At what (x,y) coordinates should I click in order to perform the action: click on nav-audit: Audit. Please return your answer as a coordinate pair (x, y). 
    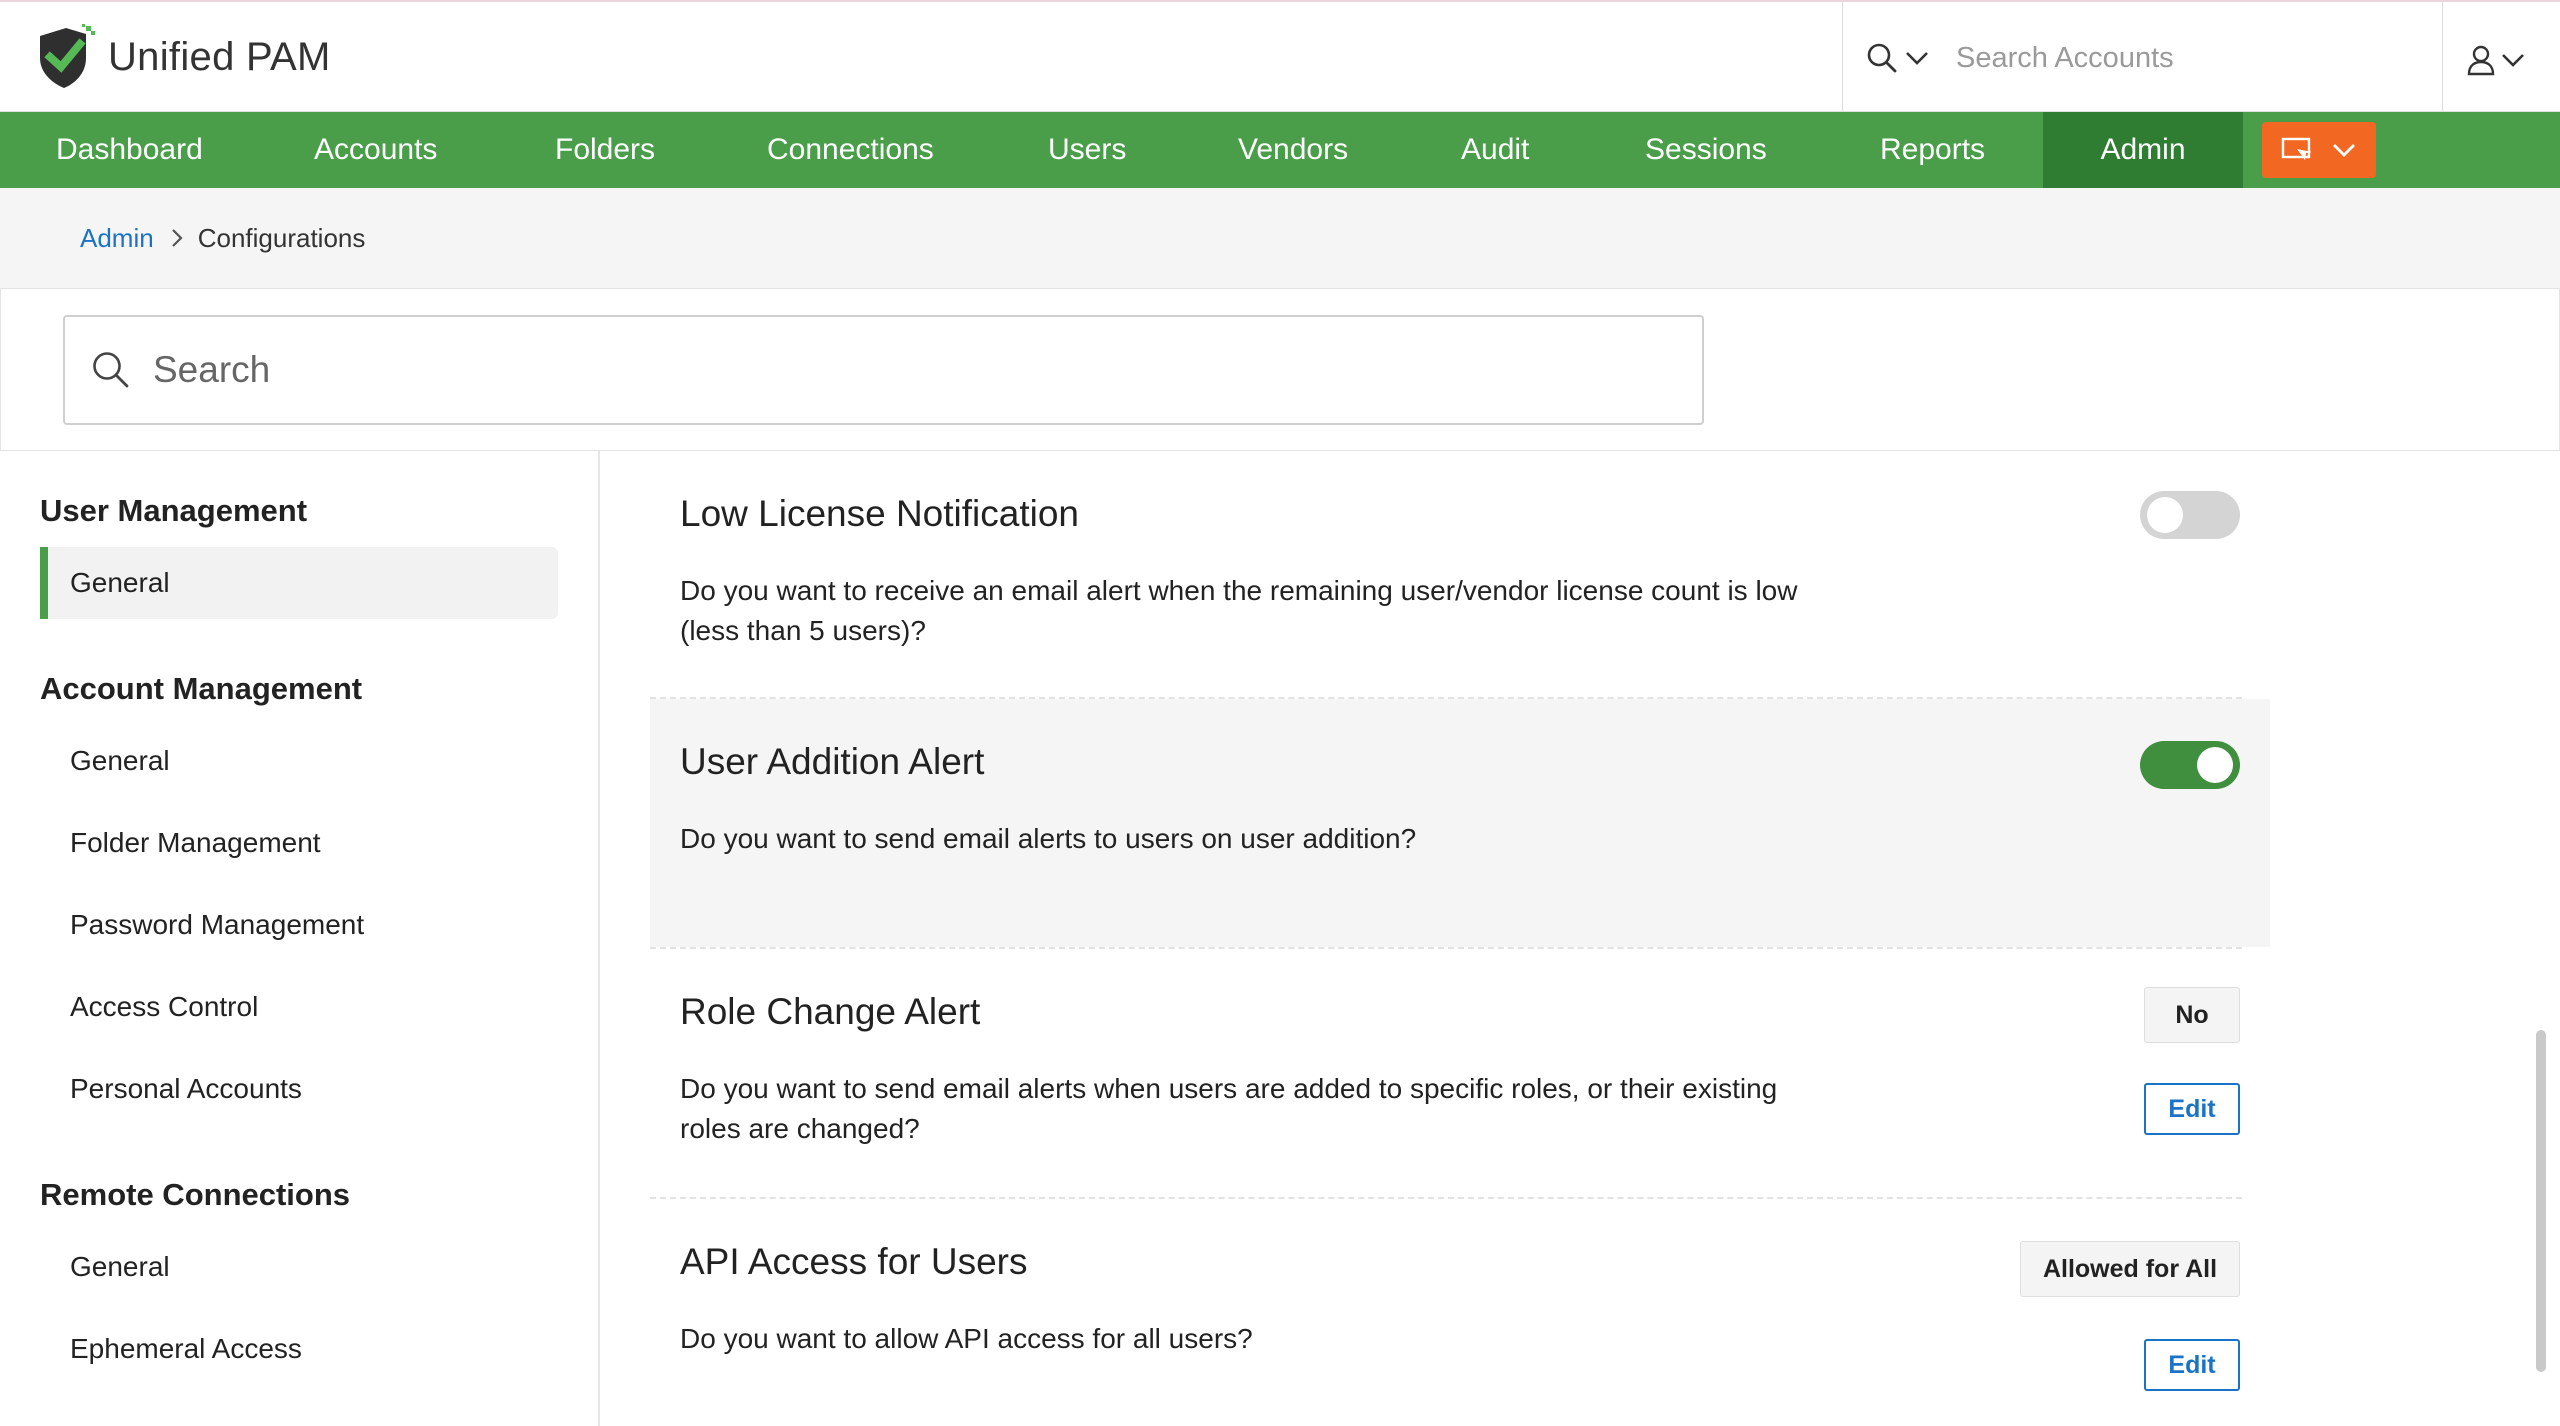
    Looking at the image, I should click on (1495, 150).